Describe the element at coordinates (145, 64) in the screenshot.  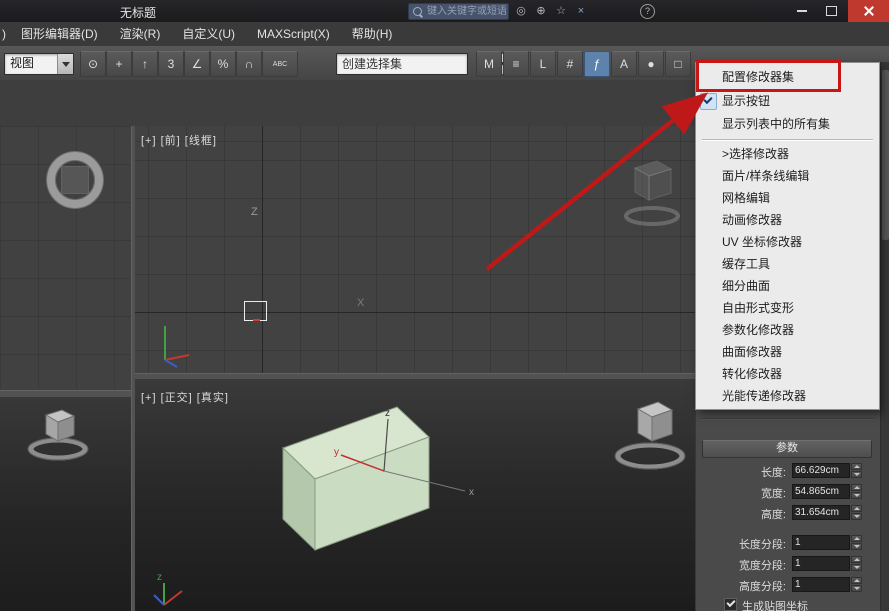
I see `select-place-icon: ↑` at that location.